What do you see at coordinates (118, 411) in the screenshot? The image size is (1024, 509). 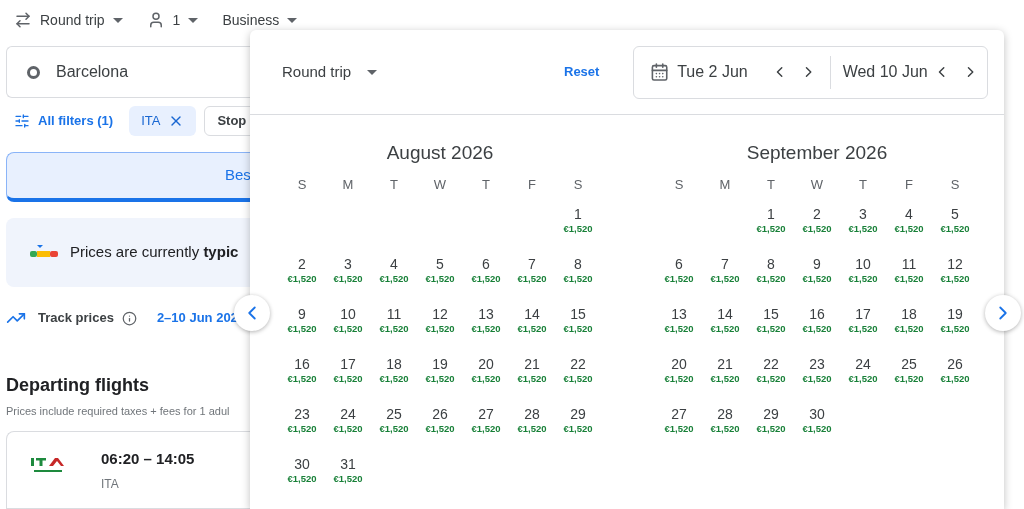 I see `section-subtitle: Prices include required taxes + fees for 1 adul` at bounding box center [118, 411].